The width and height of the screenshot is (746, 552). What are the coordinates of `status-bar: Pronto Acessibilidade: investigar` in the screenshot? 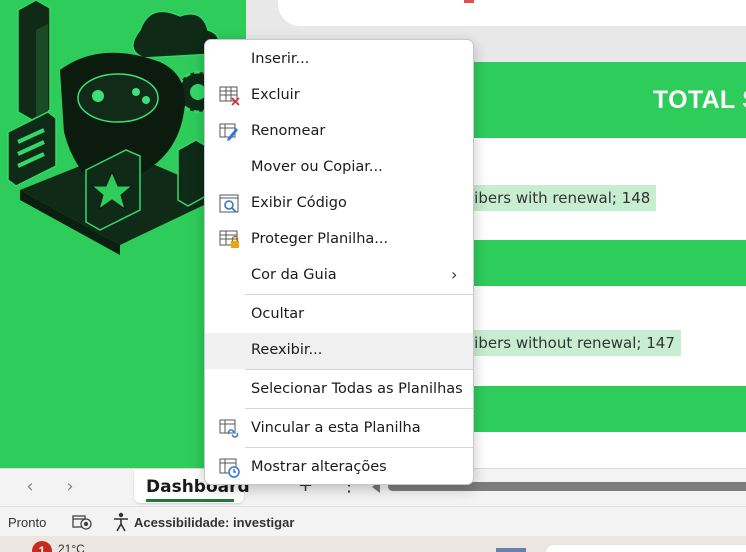 It's located at (373, 521).